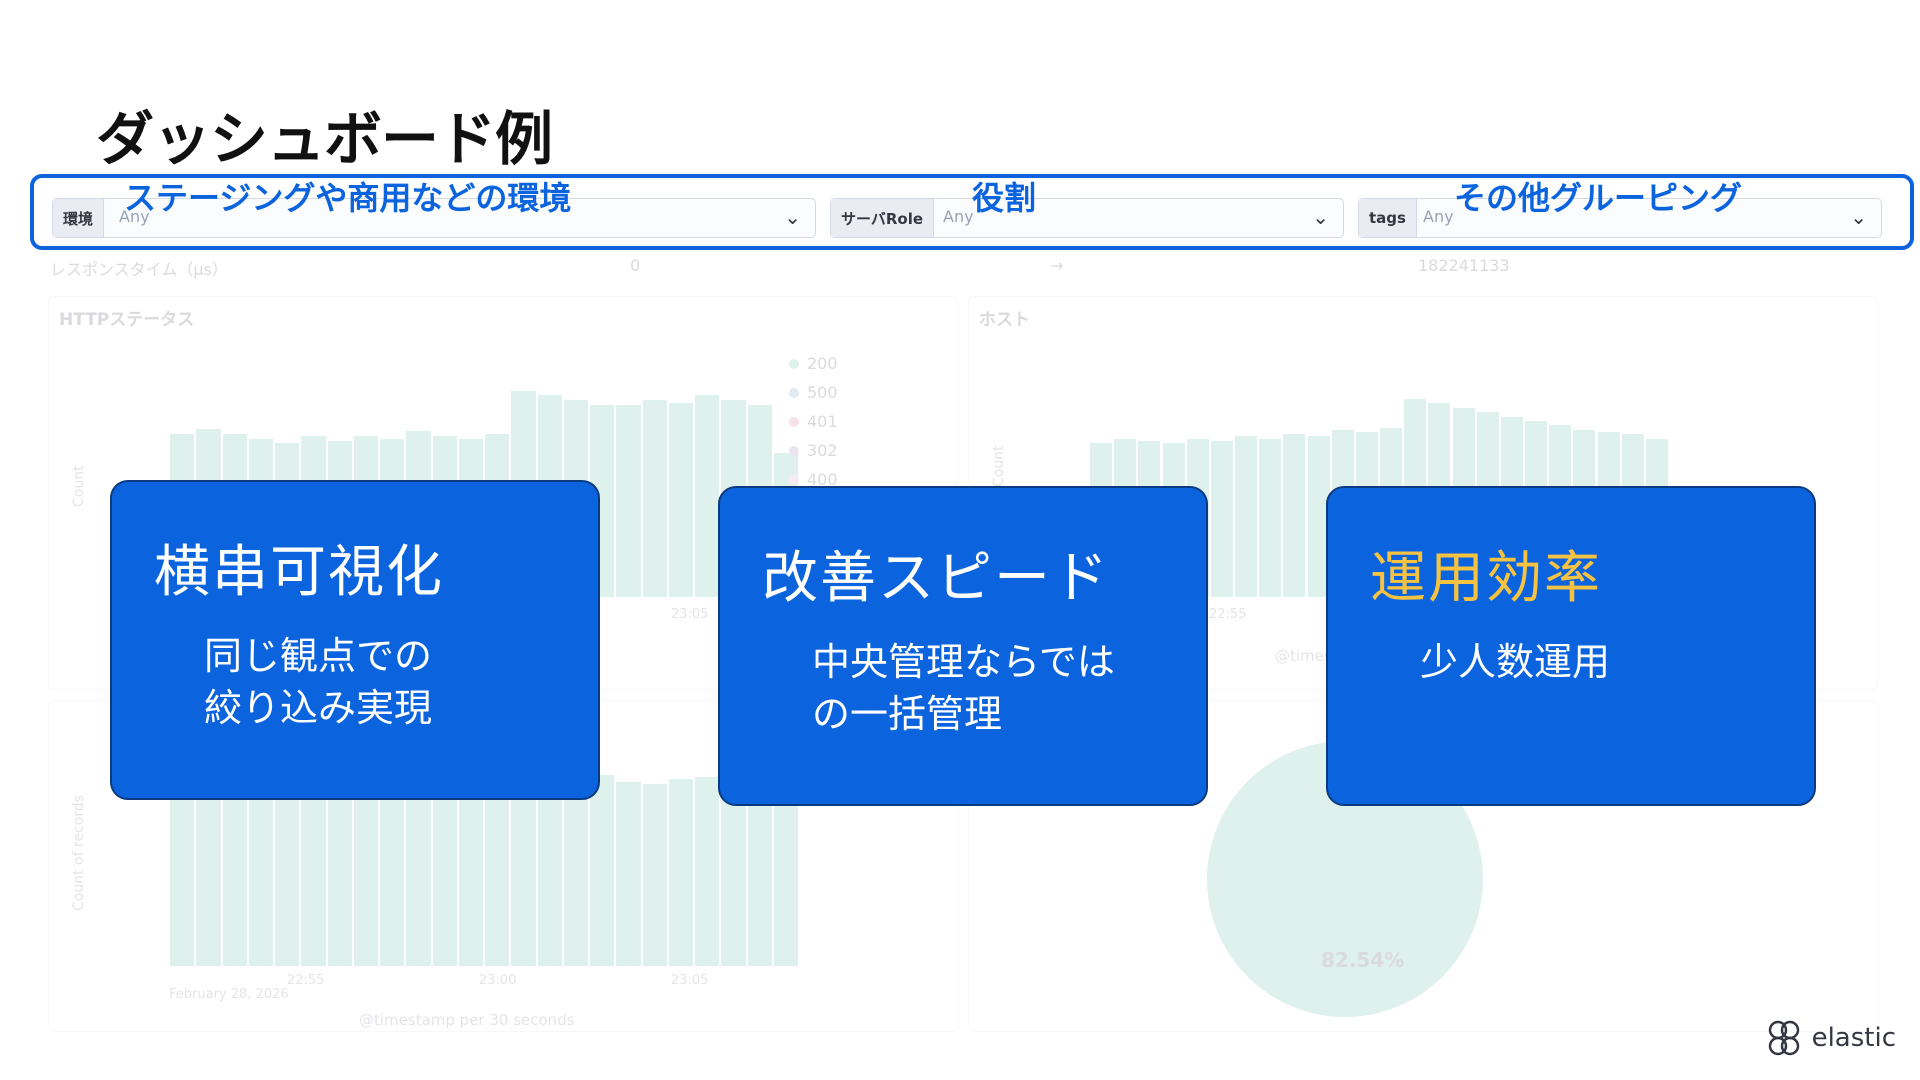 Image resolution: width=1920 pixels, height=1080 pixels. I want to click on callout-heading: 改善スピード, so click(936, 578).